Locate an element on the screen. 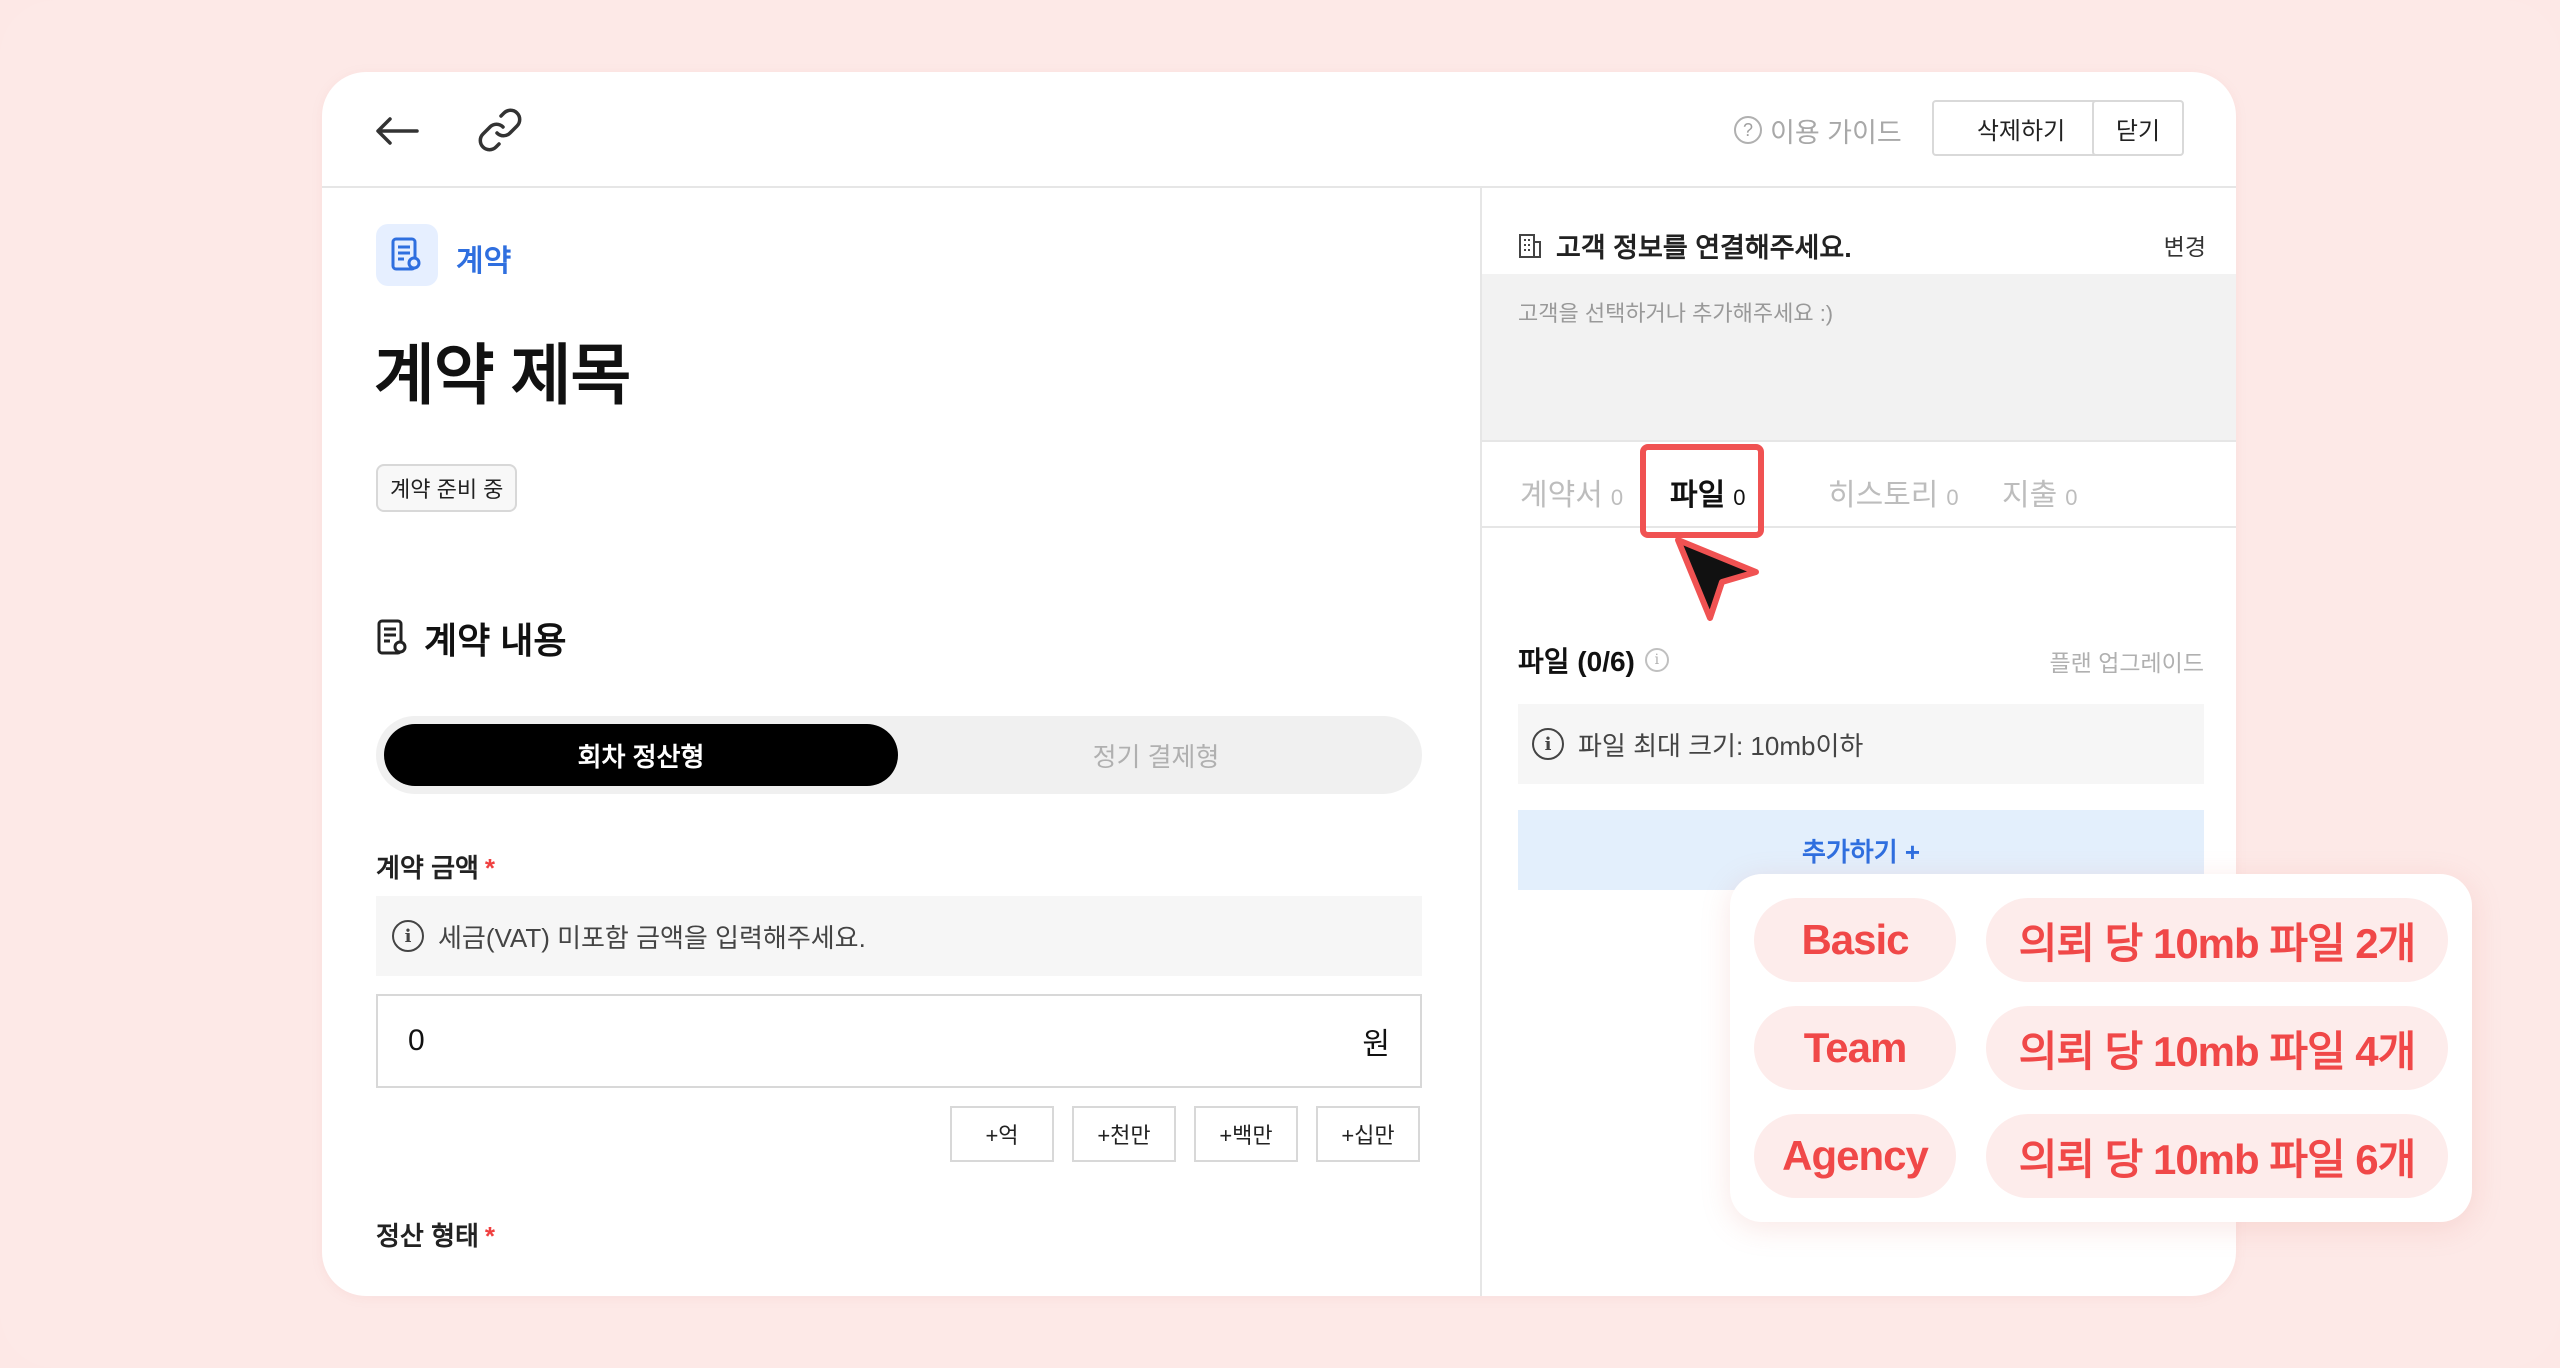 The image size is (2560, 1368). files-info-icon: i is located at coordinates (1656, 660).